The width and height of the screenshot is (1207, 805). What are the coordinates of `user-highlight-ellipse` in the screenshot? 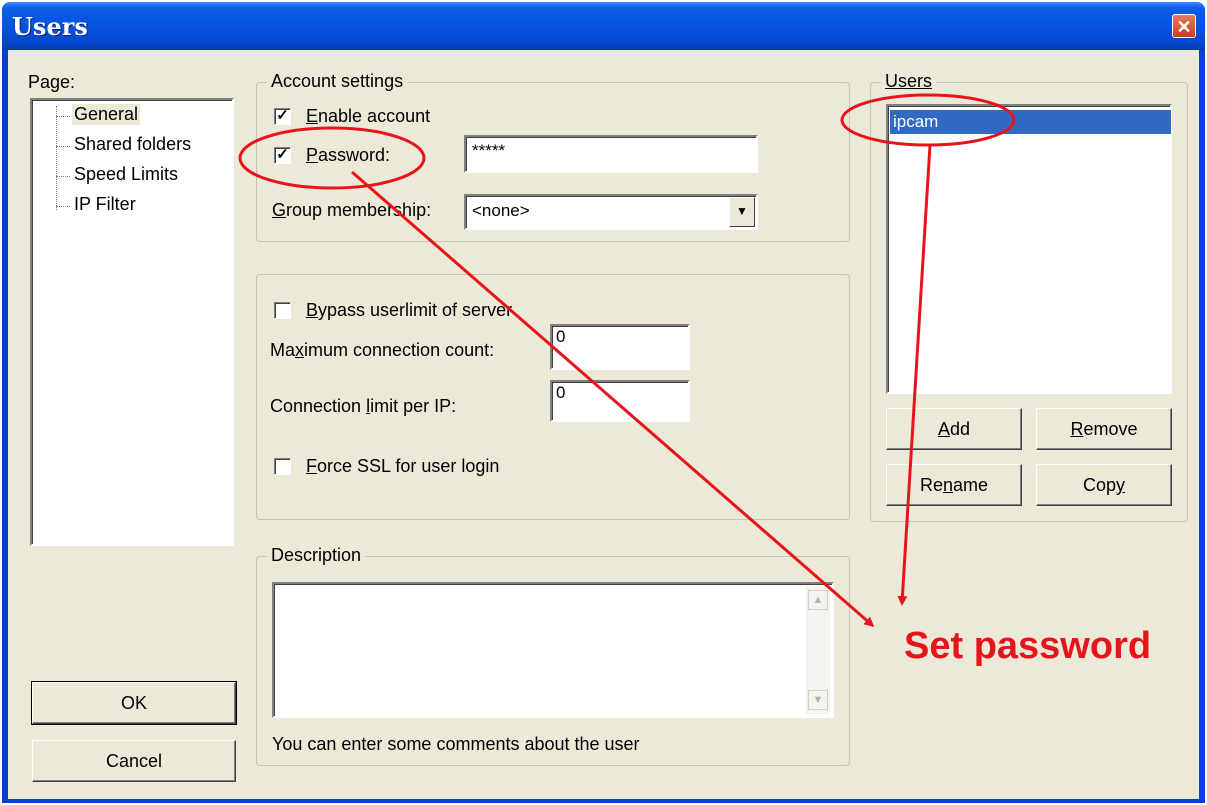 It's located at (928, 120).